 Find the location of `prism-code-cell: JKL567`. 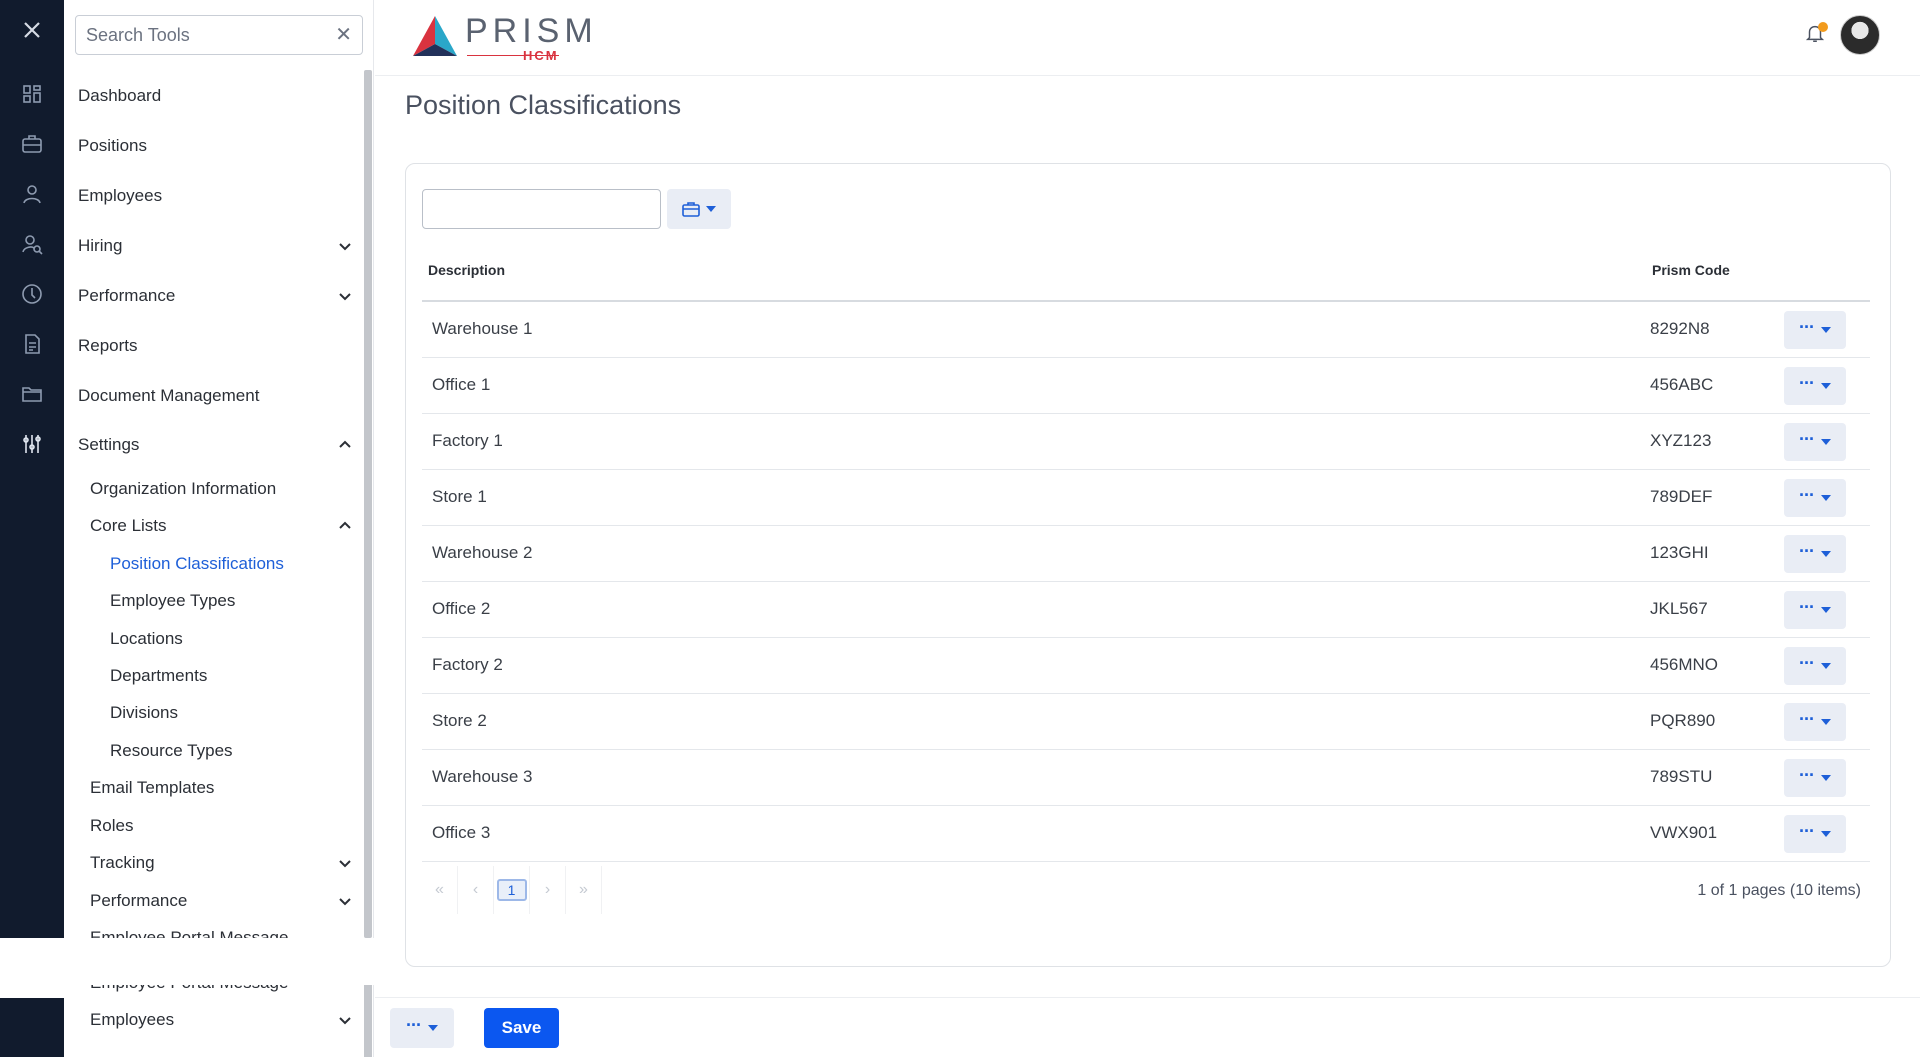

prism-code-cell: JKL567 is located at coordinates (1679, 608).